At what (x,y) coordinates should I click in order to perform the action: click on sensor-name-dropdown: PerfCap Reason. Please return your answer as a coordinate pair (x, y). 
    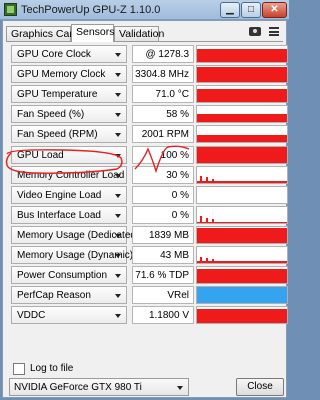
    Looking at the image, I should click on (69, 295).